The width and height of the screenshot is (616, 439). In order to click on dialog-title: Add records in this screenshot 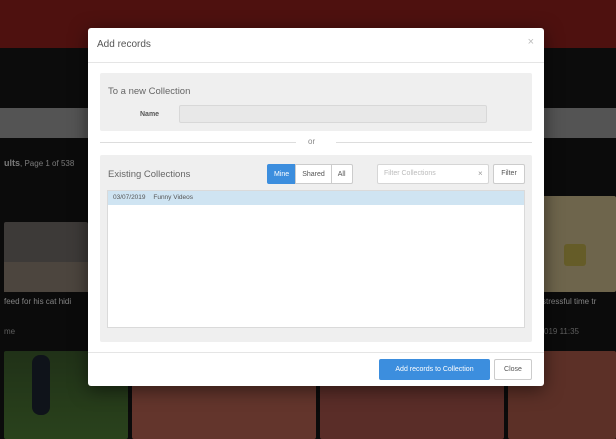, I will do `click(124, 44)`.